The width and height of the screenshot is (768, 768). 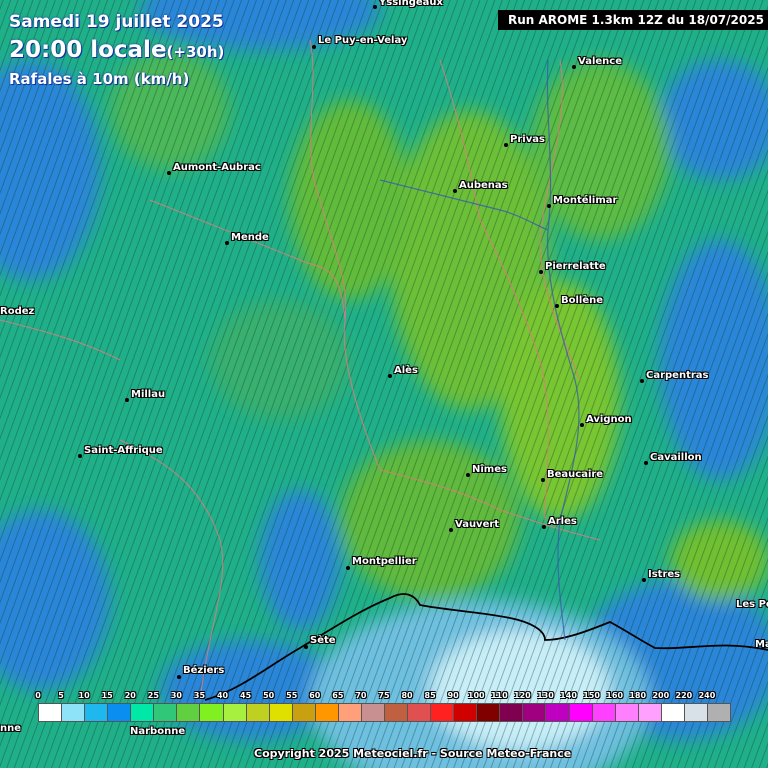 What do you see at coordinates (84, 695) in the screenshot?
I see `legend-label: 10` at bounding box center [84, 695].